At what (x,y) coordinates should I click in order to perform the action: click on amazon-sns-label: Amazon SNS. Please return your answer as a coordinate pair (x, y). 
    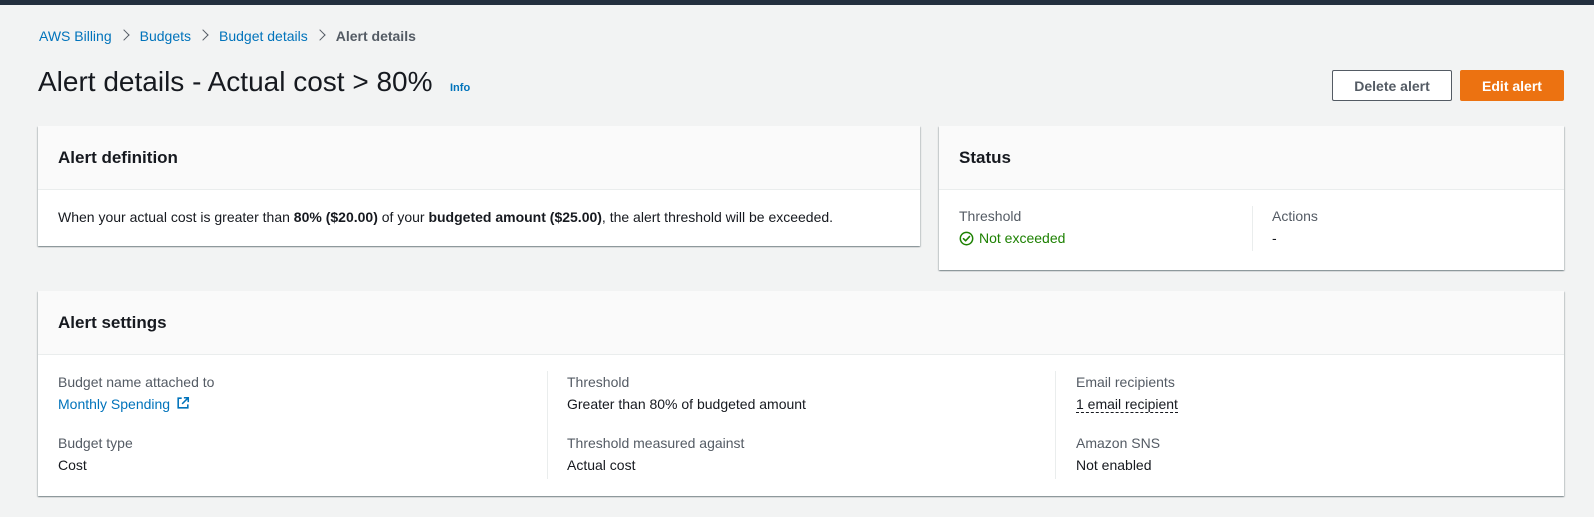
    Looking at the image, I should click on (1118, 443).